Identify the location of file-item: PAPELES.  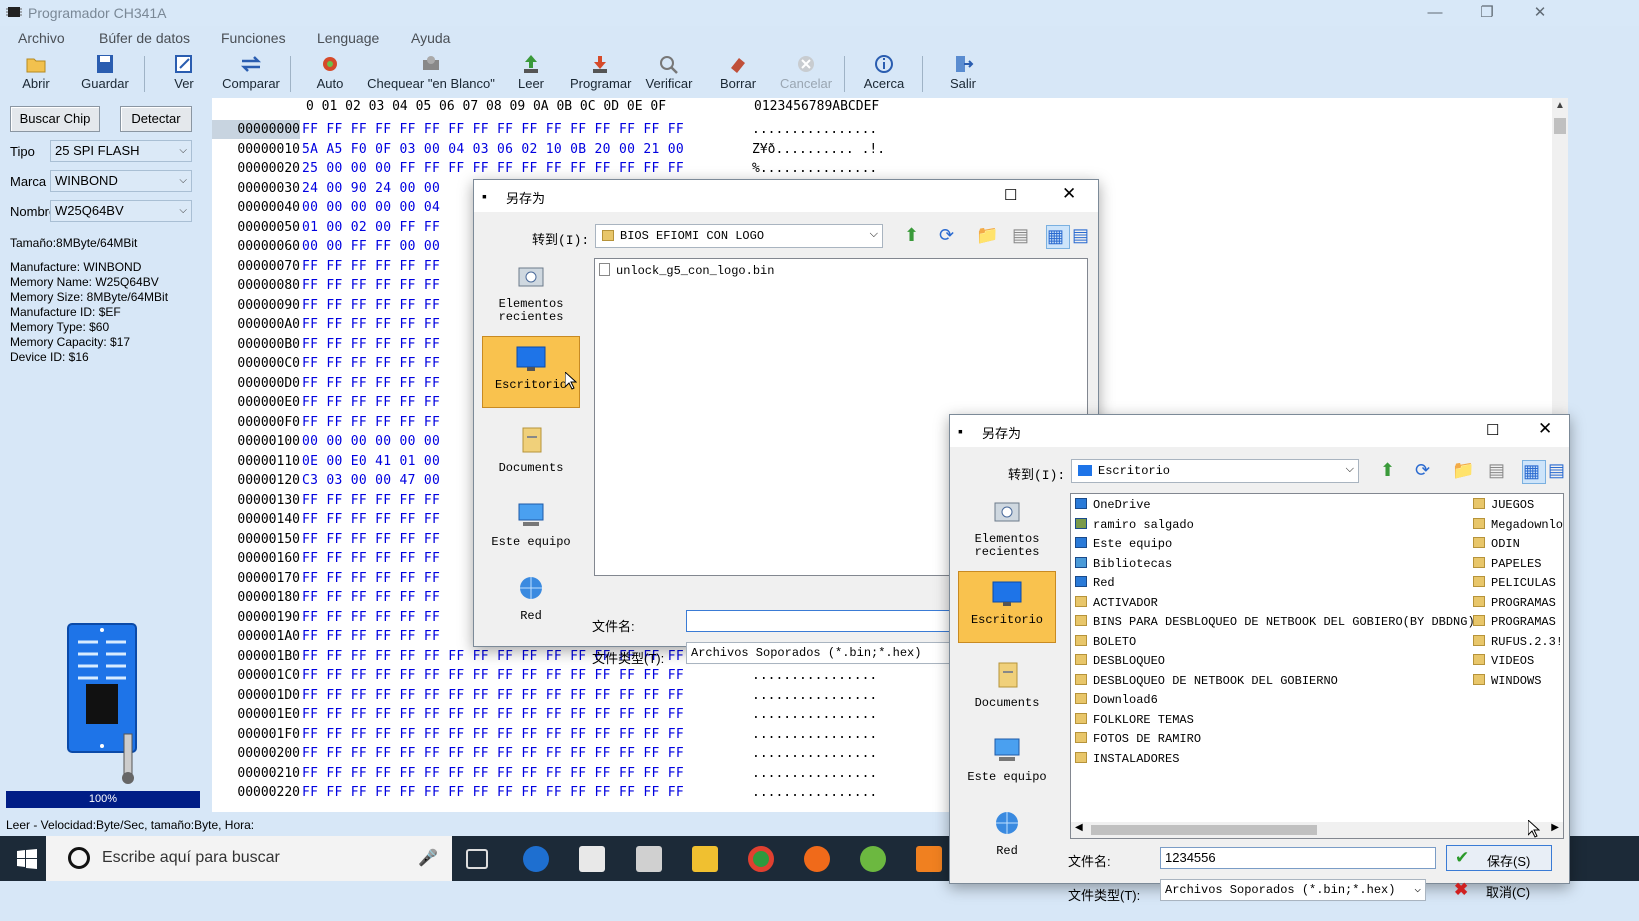
(1507, 563).